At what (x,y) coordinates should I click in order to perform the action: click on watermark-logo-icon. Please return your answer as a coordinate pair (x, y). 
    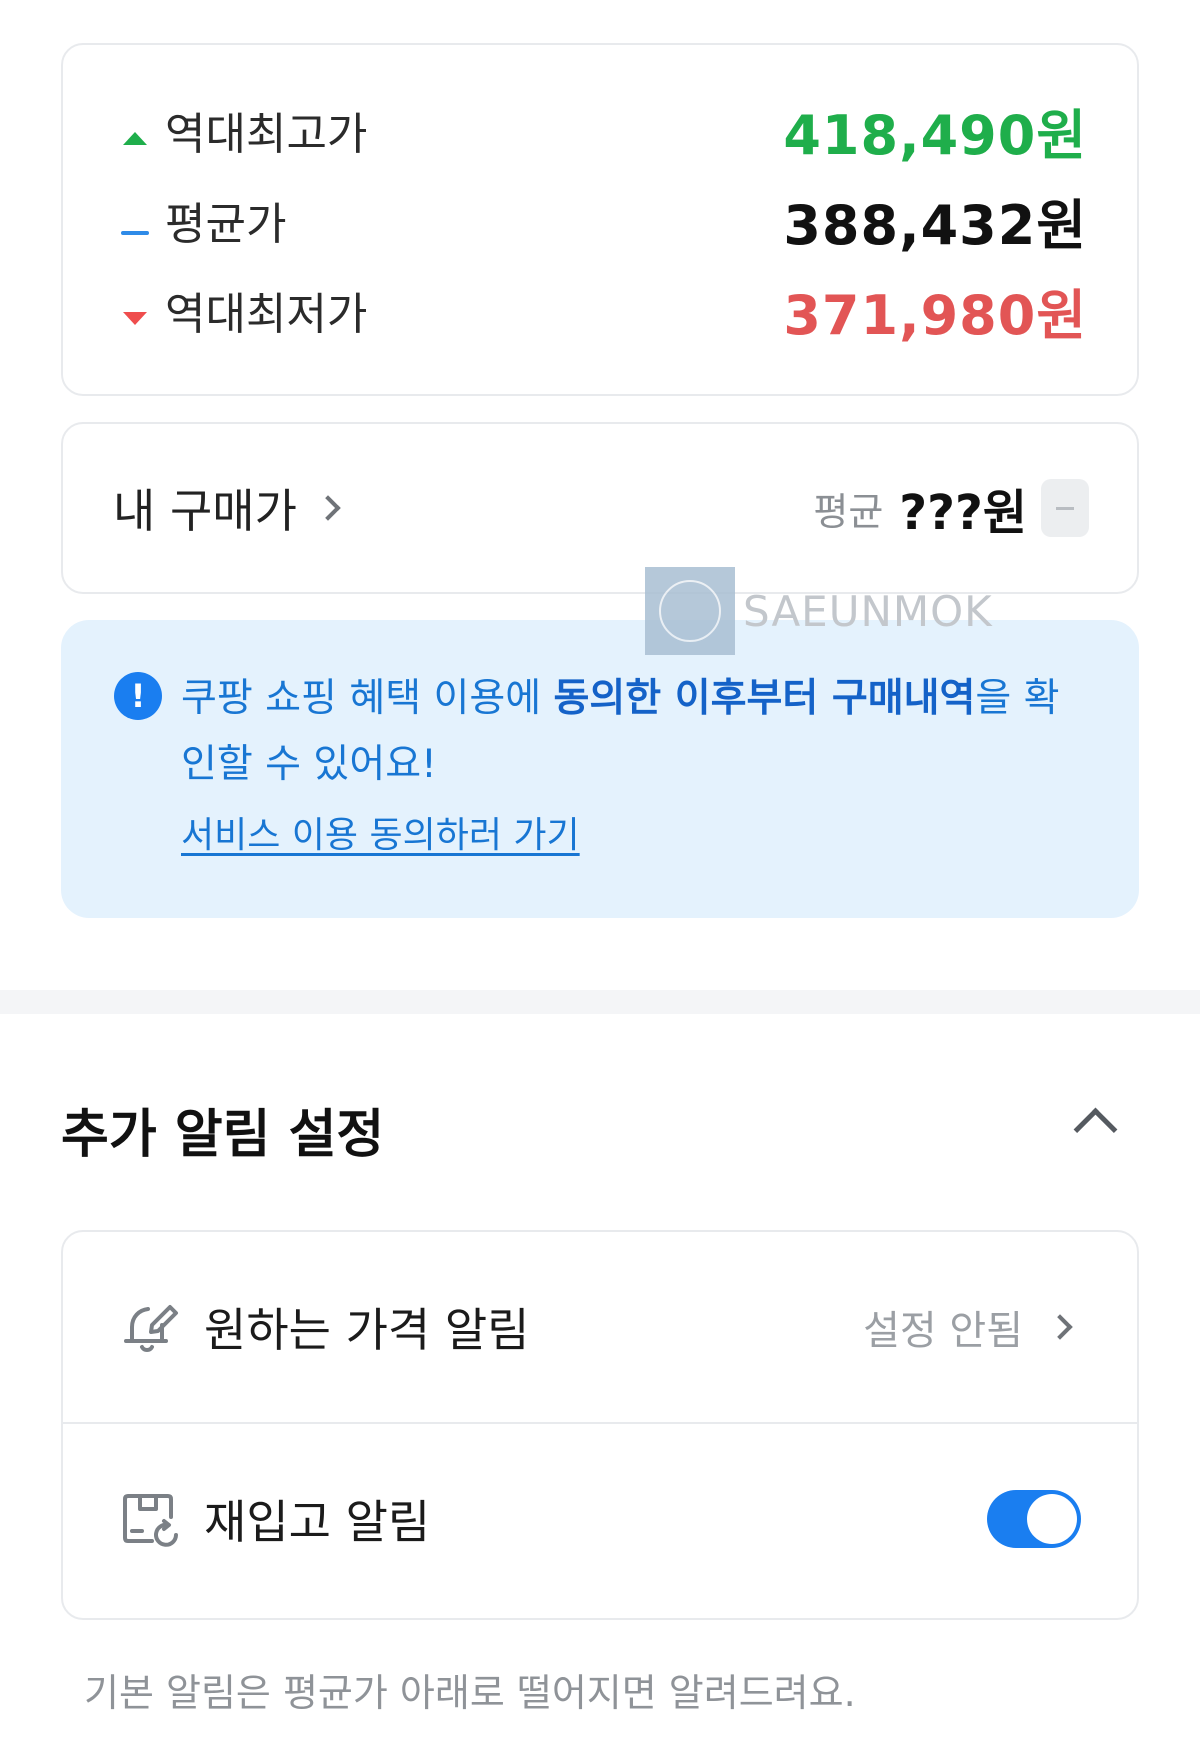
    Looking at the image, I should click on (690, 611).